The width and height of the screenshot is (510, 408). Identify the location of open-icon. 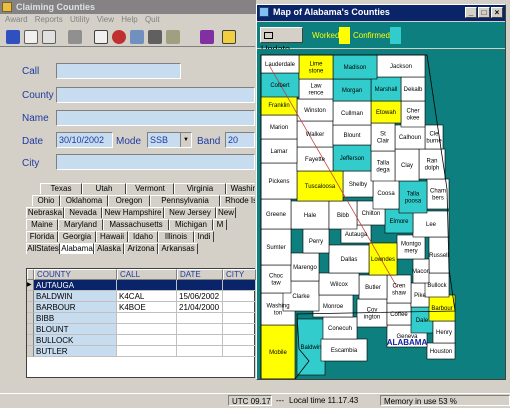
(13, 37).